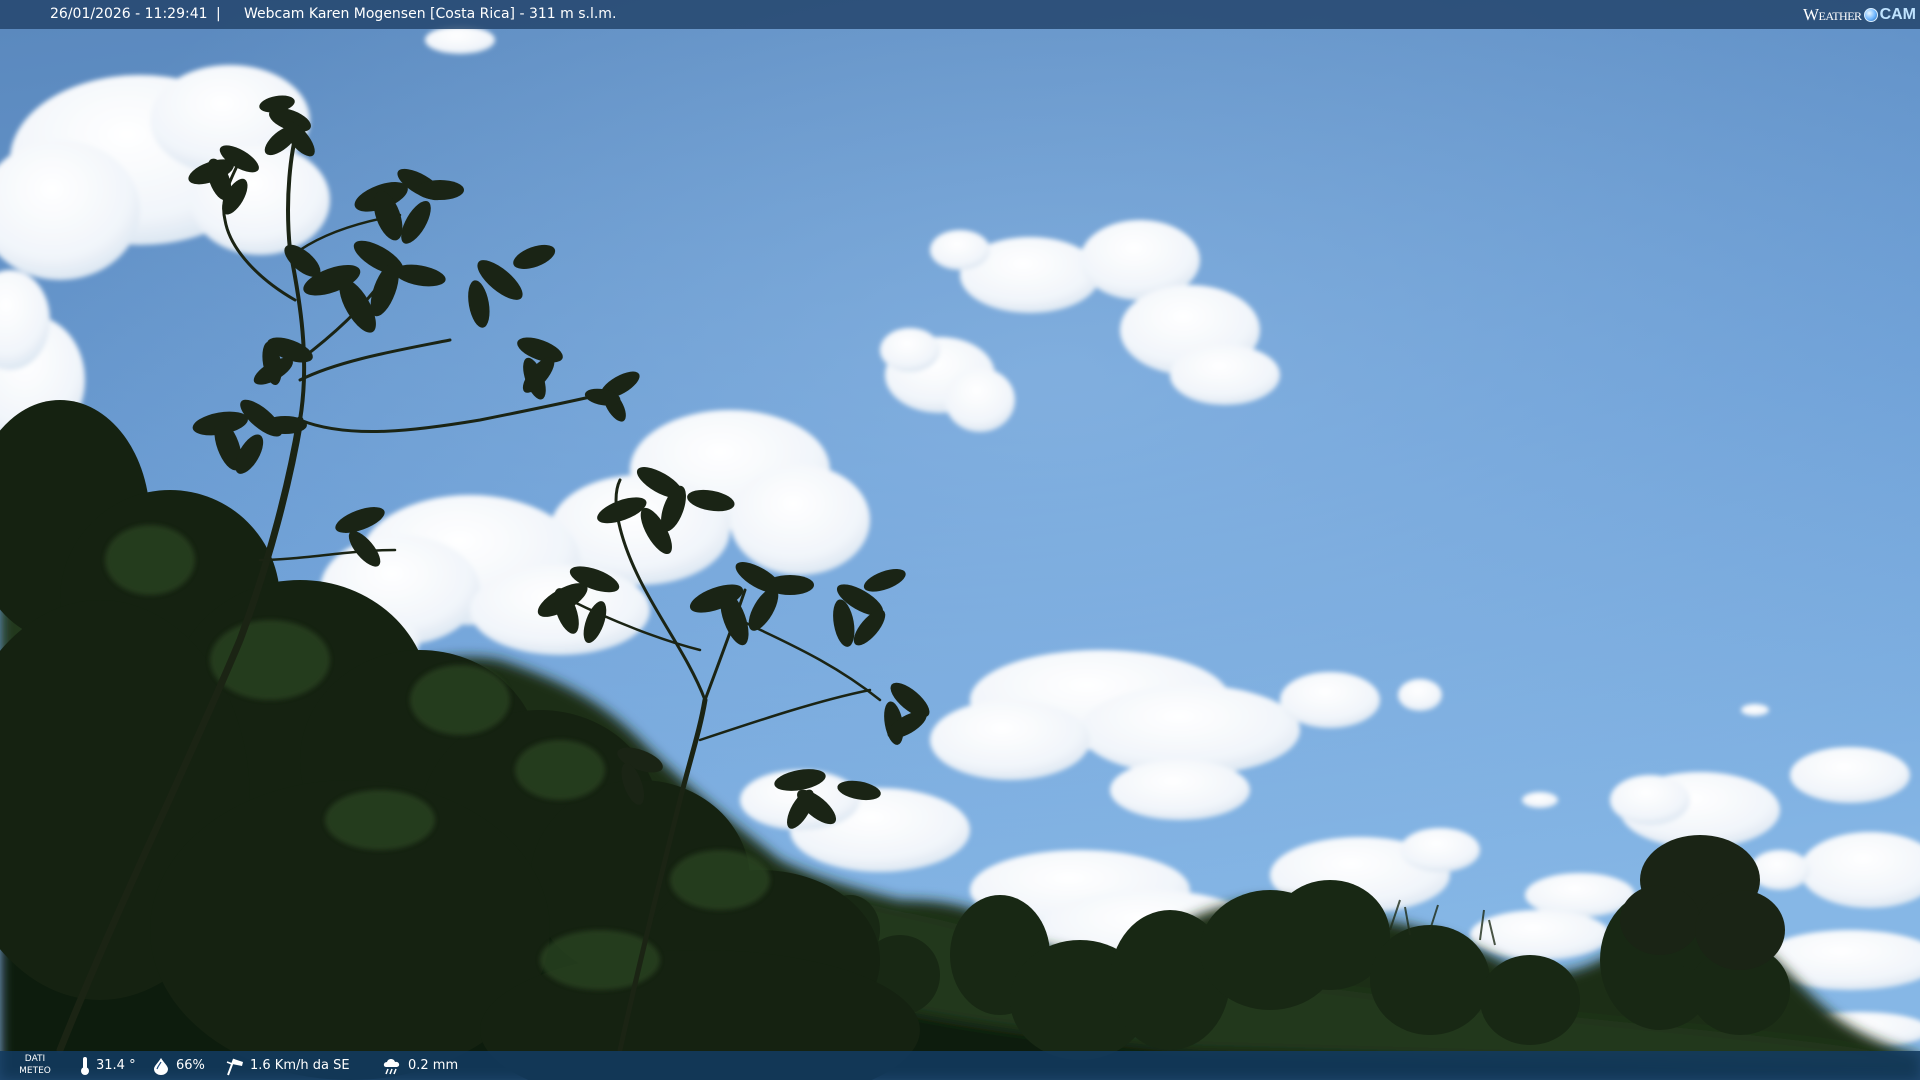  I want to click on wind-value: 1.6 Km/h da SE, so click(300, 1065).